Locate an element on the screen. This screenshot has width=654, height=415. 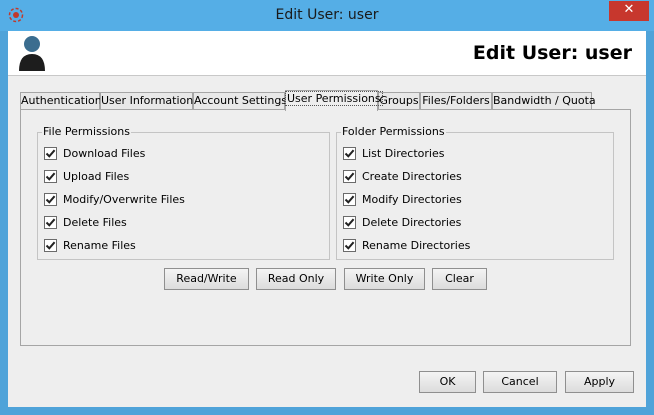
checkbox-label: Download Files is located at coordinates (104, 153).